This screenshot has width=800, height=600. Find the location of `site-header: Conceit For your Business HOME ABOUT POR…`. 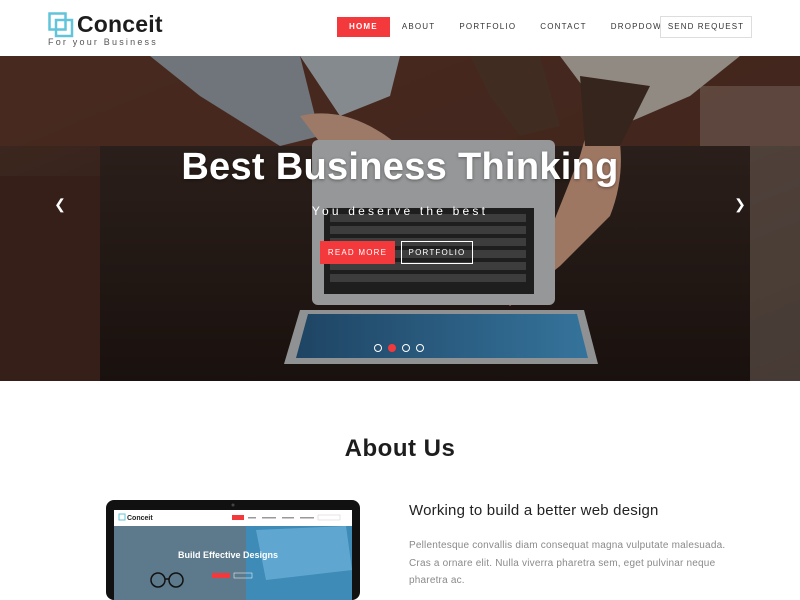

site-header: Conceit For your Business HOME ABOUT POR… is located at coordinates (400, 28).